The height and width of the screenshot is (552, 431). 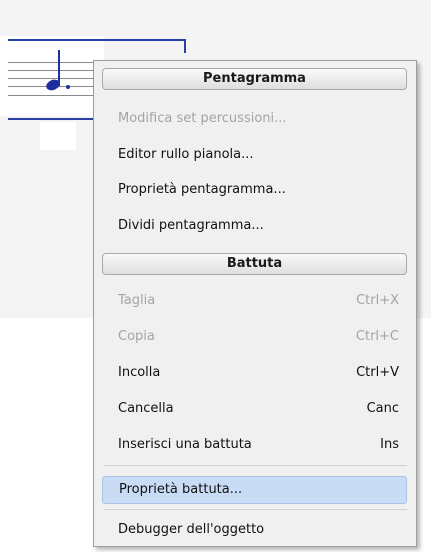 What do you see at coordinates (51, 119) in the screenshot?
I see `measure-selection-bottom` at bounding box center [51, 119].